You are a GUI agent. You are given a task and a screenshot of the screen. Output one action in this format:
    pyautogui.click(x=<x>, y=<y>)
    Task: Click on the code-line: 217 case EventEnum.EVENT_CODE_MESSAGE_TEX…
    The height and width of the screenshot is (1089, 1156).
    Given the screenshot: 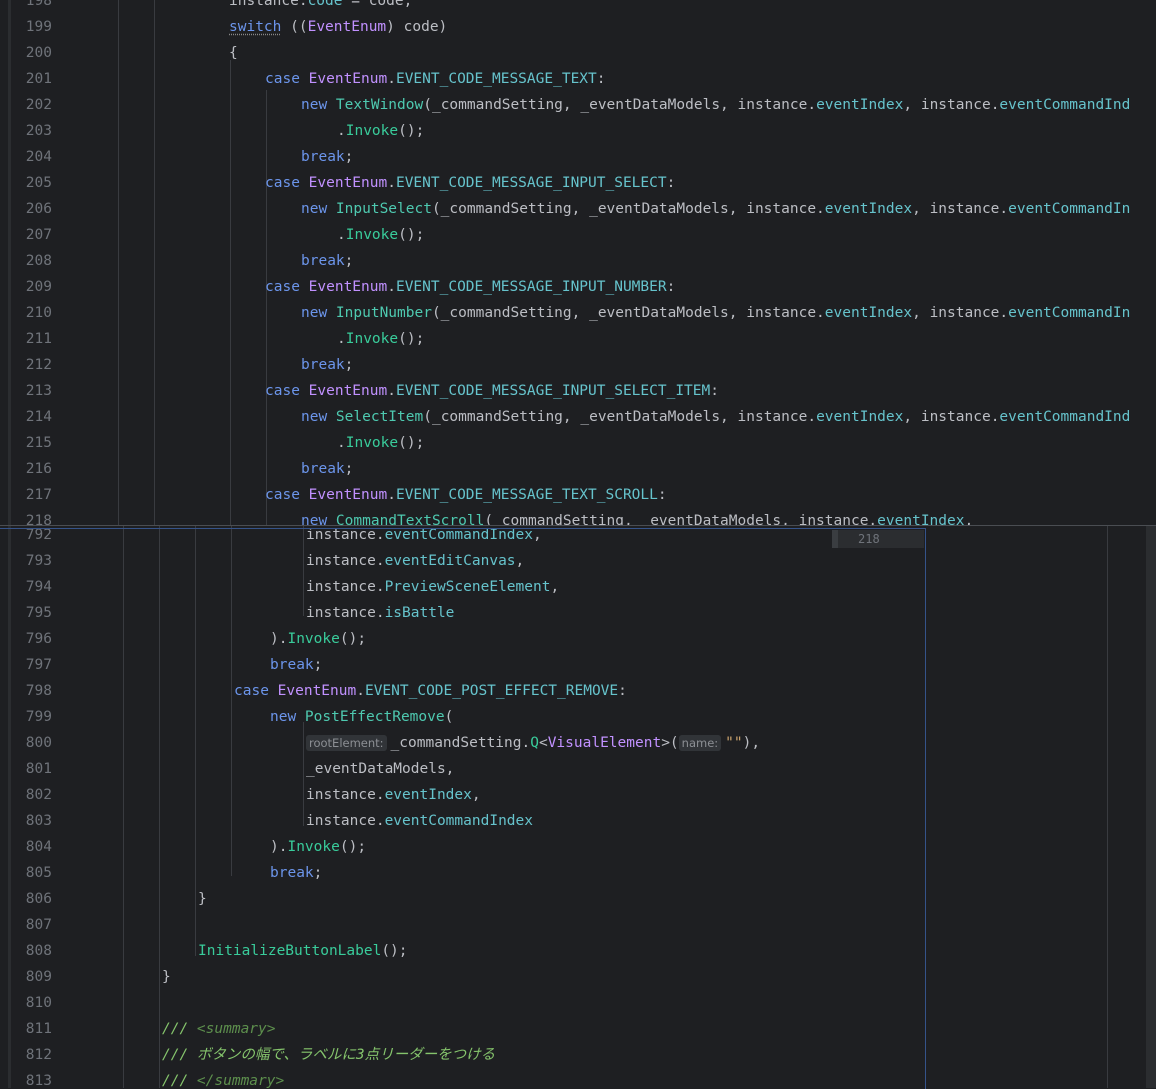 What is the action you would take?
    pyautogui.click(x=578, y=495)
    